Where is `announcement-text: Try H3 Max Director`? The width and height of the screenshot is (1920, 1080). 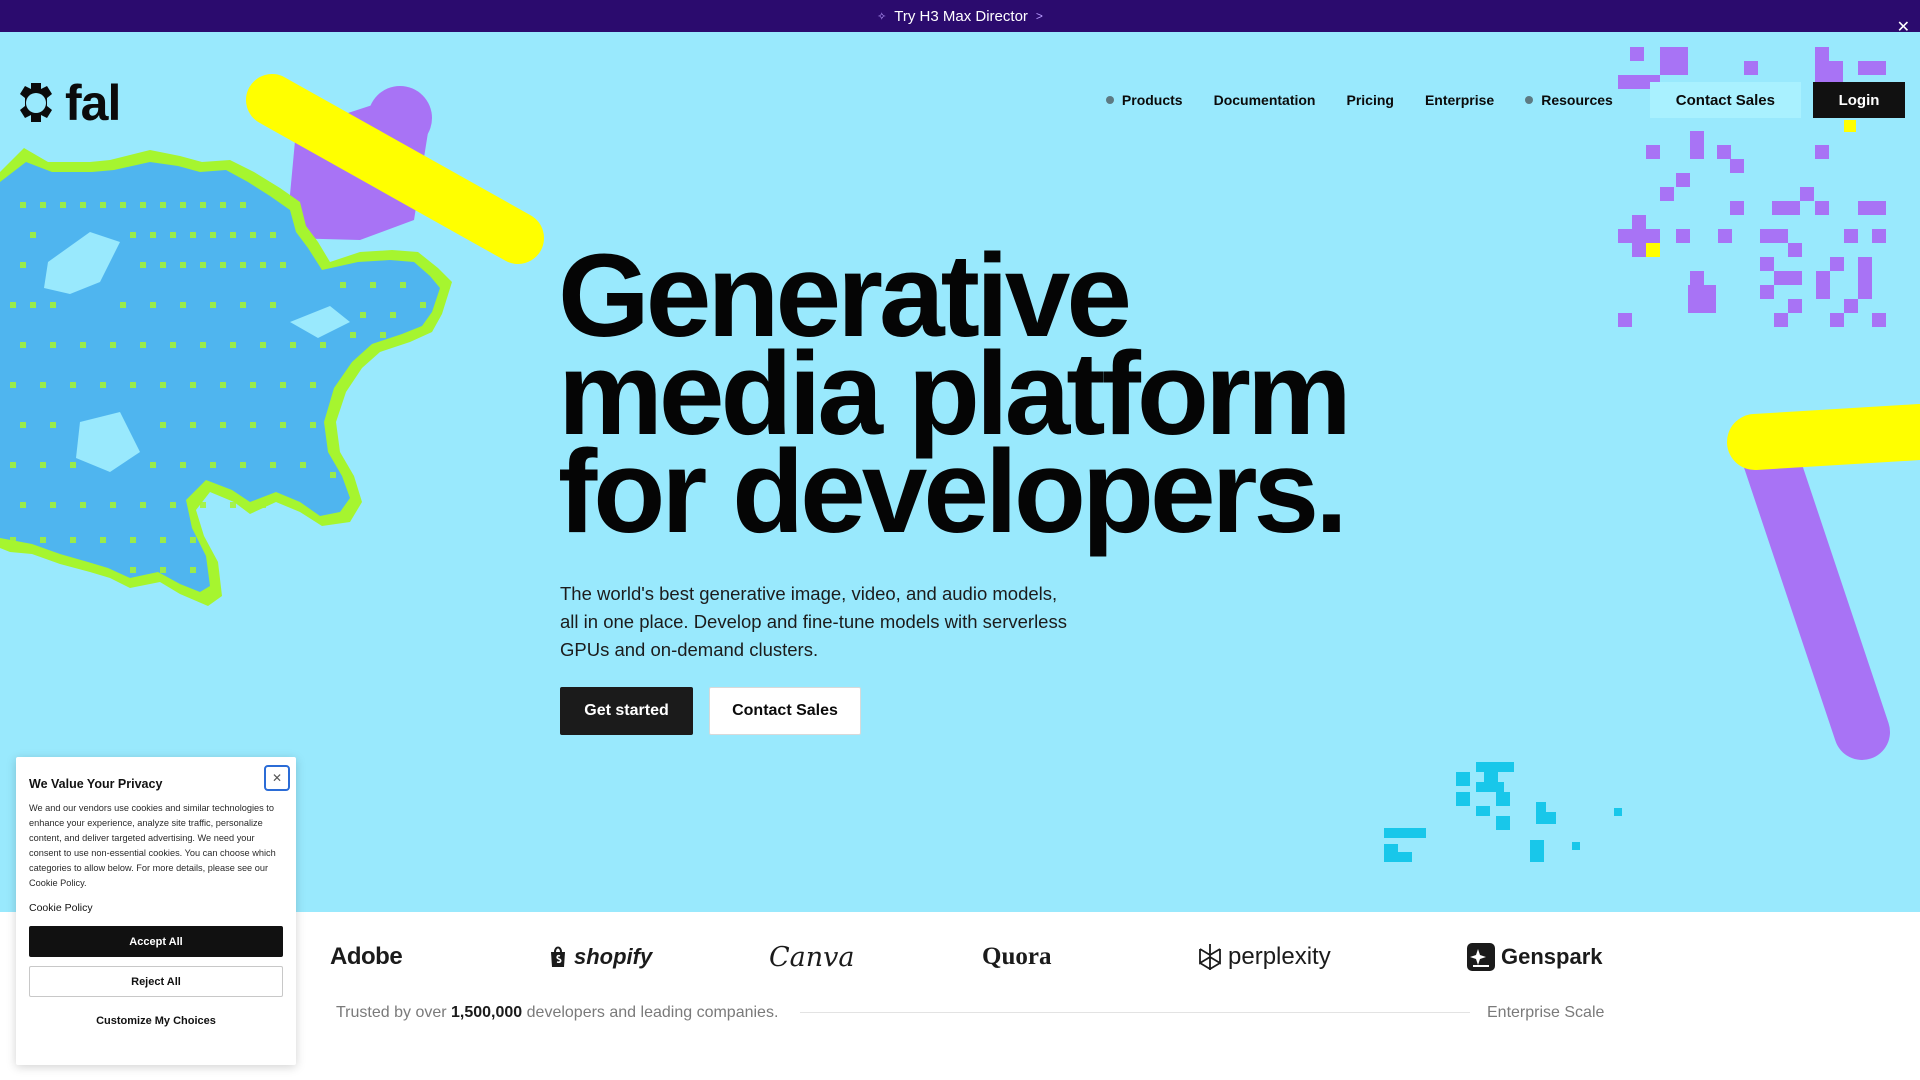 announcement-text: Try H3 Max Director is located at coordinates (961, 16).